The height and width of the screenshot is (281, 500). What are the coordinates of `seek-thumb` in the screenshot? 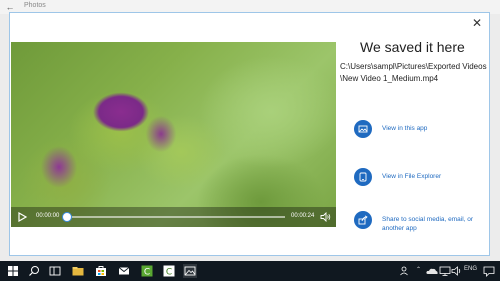 It's located at (67, 217).